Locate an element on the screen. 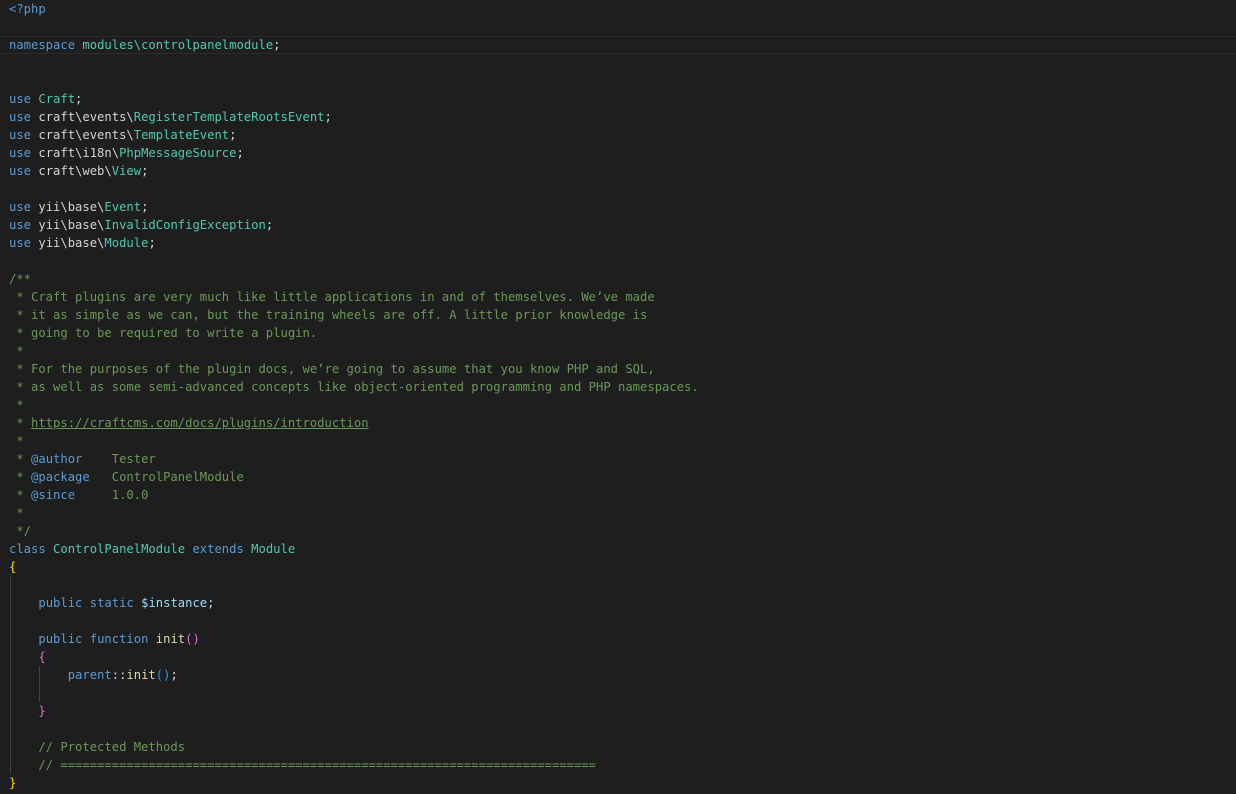 Image resolution: width=1236 pixels, height=794 pixels. use-class: PhpMessageSource is located at coordinates (178, 153).